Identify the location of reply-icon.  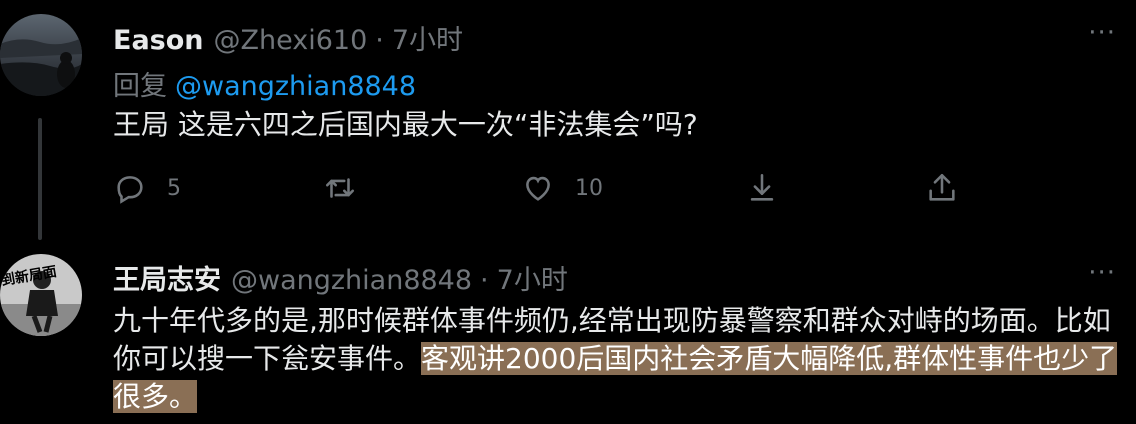
(130, 190).